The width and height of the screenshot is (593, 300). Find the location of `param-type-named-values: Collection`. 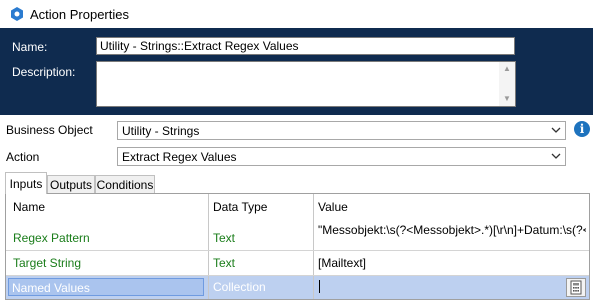

param-type-named-values: Collection is located at coordinates (239, 287).